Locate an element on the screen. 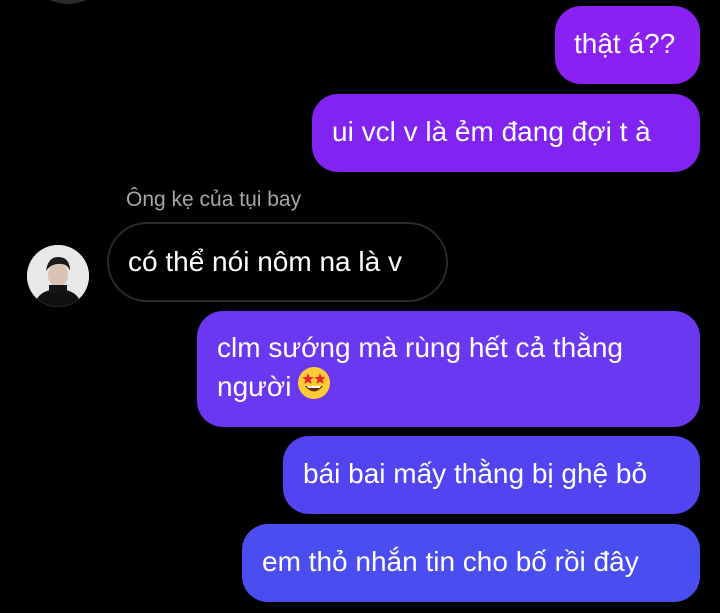 This screenshot has height=613, width=720. sender-name: Ông kẹ của tụi bay is located at coordinates (214, 199).